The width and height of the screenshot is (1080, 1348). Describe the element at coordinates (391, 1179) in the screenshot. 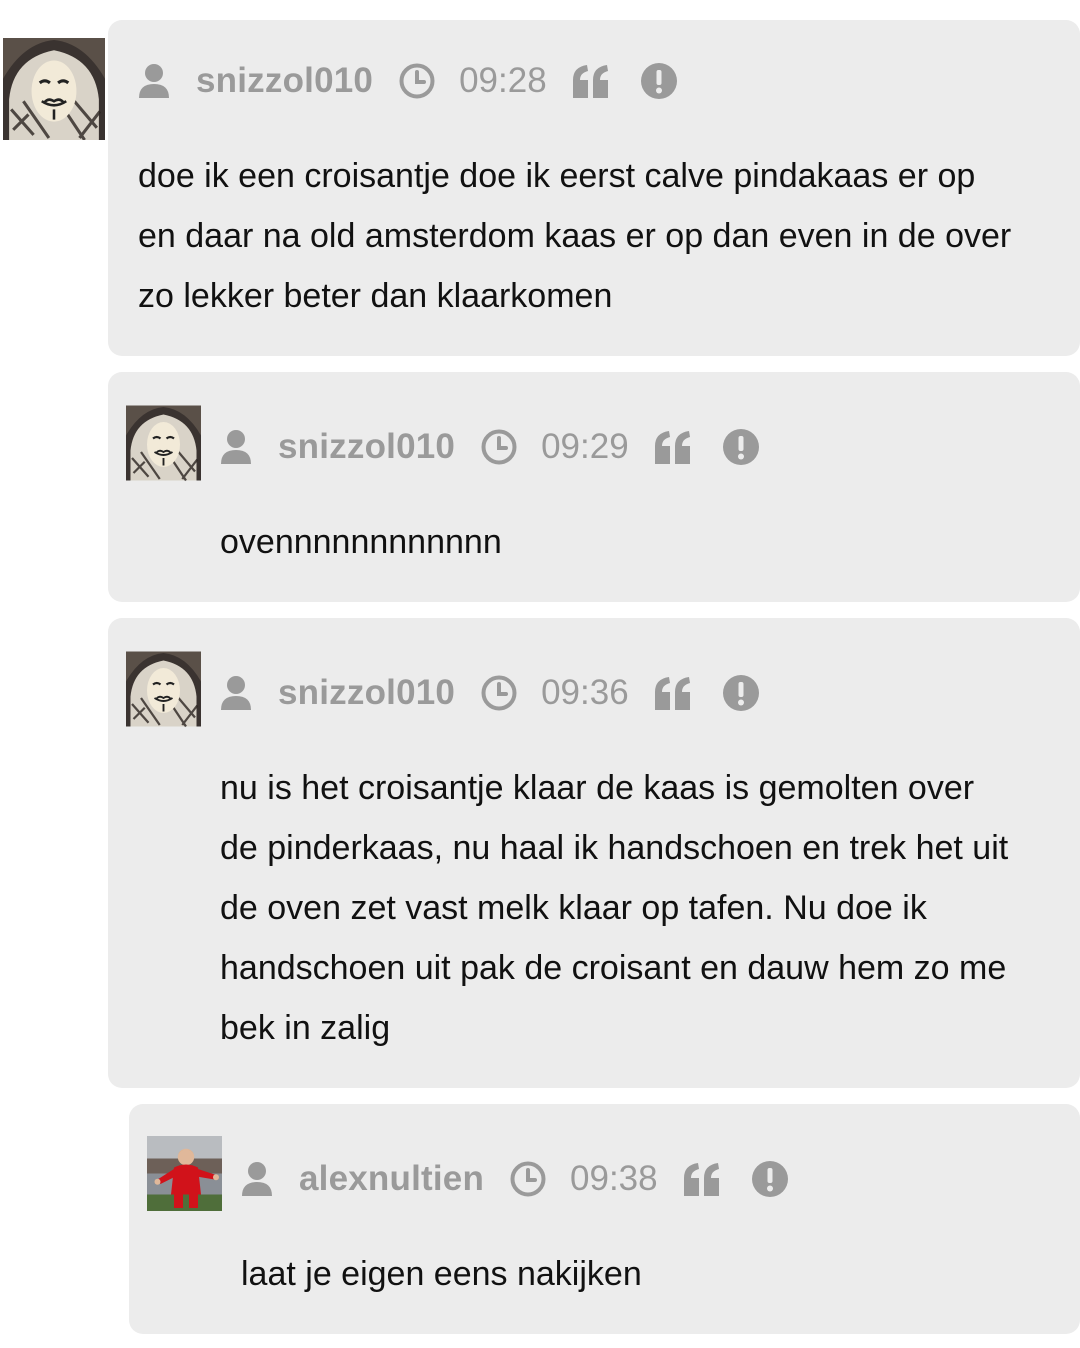

I see `username-link: alexnultien` at that location.